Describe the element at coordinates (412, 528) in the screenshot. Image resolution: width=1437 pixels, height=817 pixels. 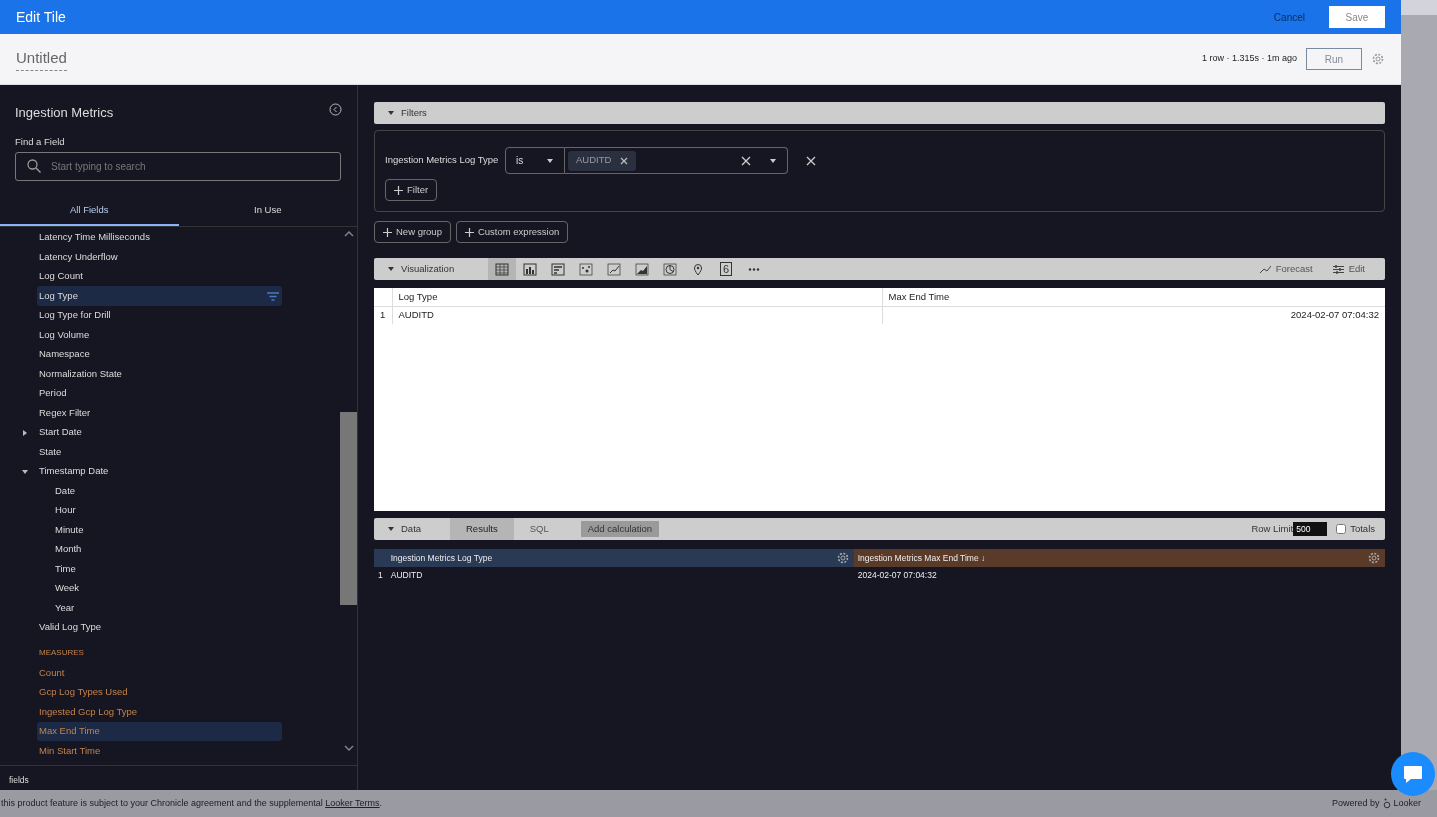
I see `section-title: Data` at that location.